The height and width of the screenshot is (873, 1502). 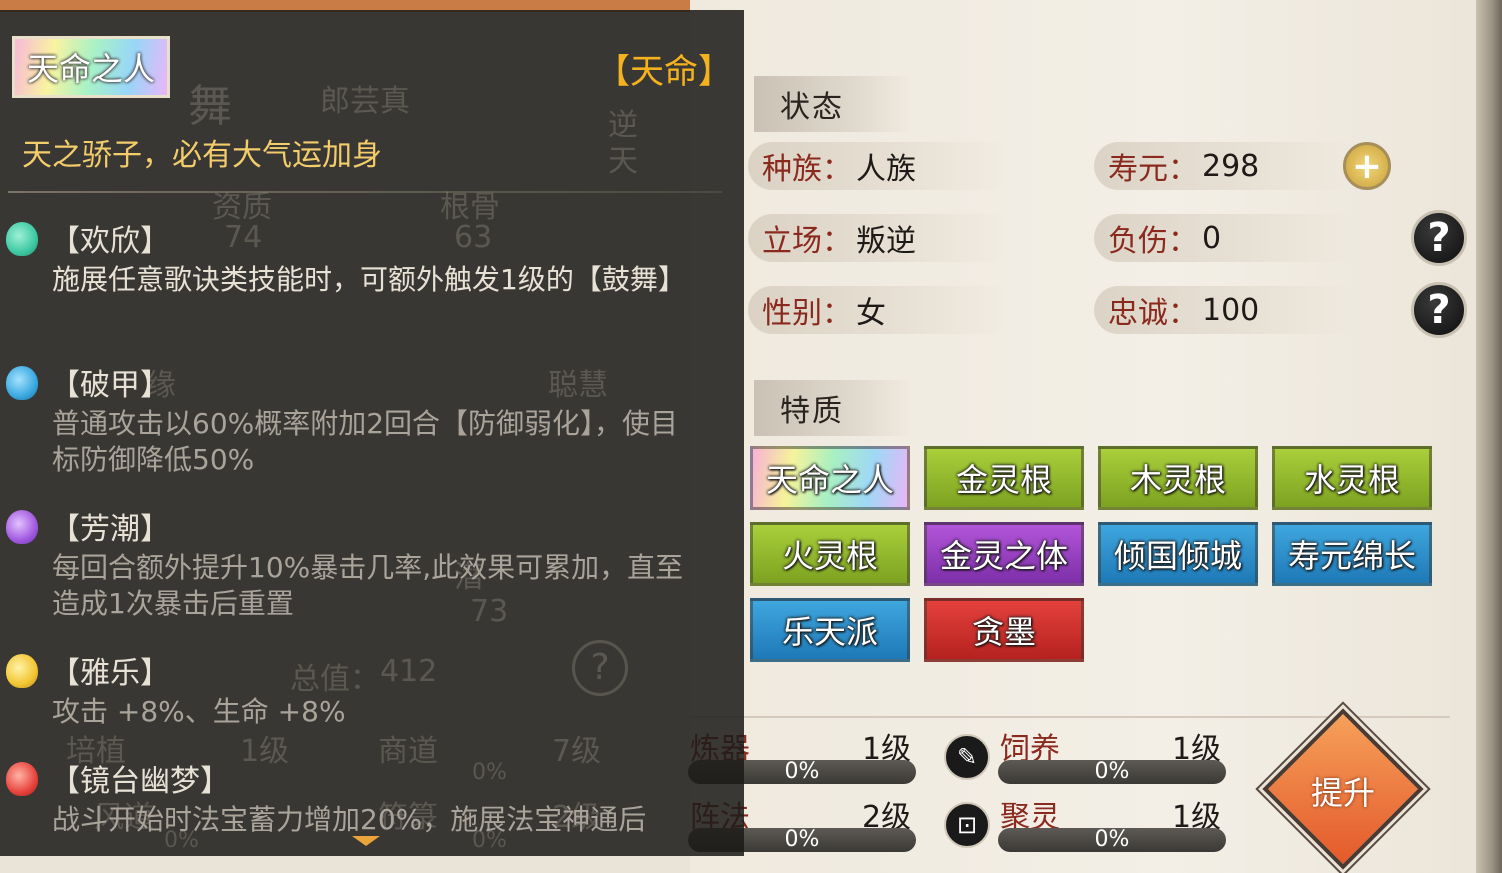 I want to click on trait-tag: 木灵根, so click(x=1178, y=478).